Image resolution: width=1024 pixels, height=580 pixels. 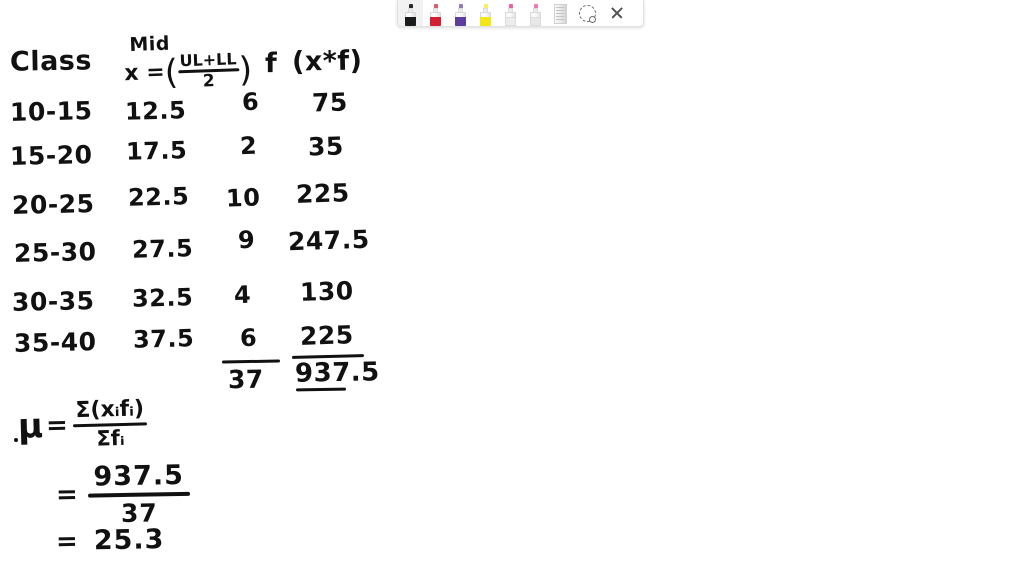 What do you see at coordinates (155, 111) in the screenshot?
I see `table-row-mid: 12.5` at bounding box center [155, 111].